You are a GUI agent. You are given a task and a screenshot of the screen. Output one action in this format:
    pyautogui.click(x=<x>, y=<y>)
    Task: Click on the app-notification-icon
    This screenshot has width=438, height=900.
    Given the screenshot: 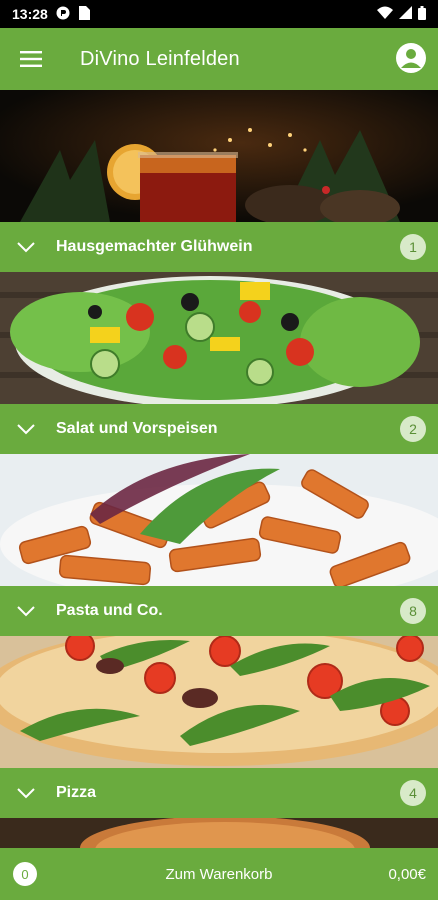 What is the action you would take?
    pyautogui.click(x=63, y=14)
    